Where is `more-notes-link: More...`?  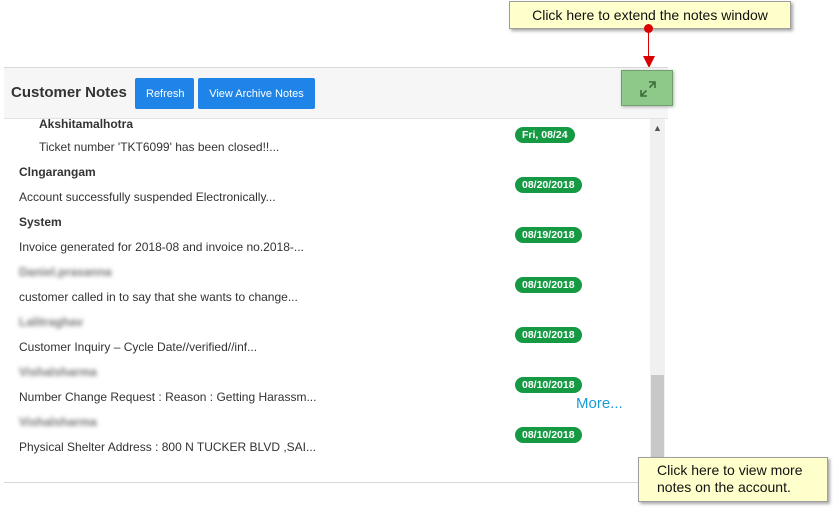
more-notes-link: More... is located at coordinates (599, 403).